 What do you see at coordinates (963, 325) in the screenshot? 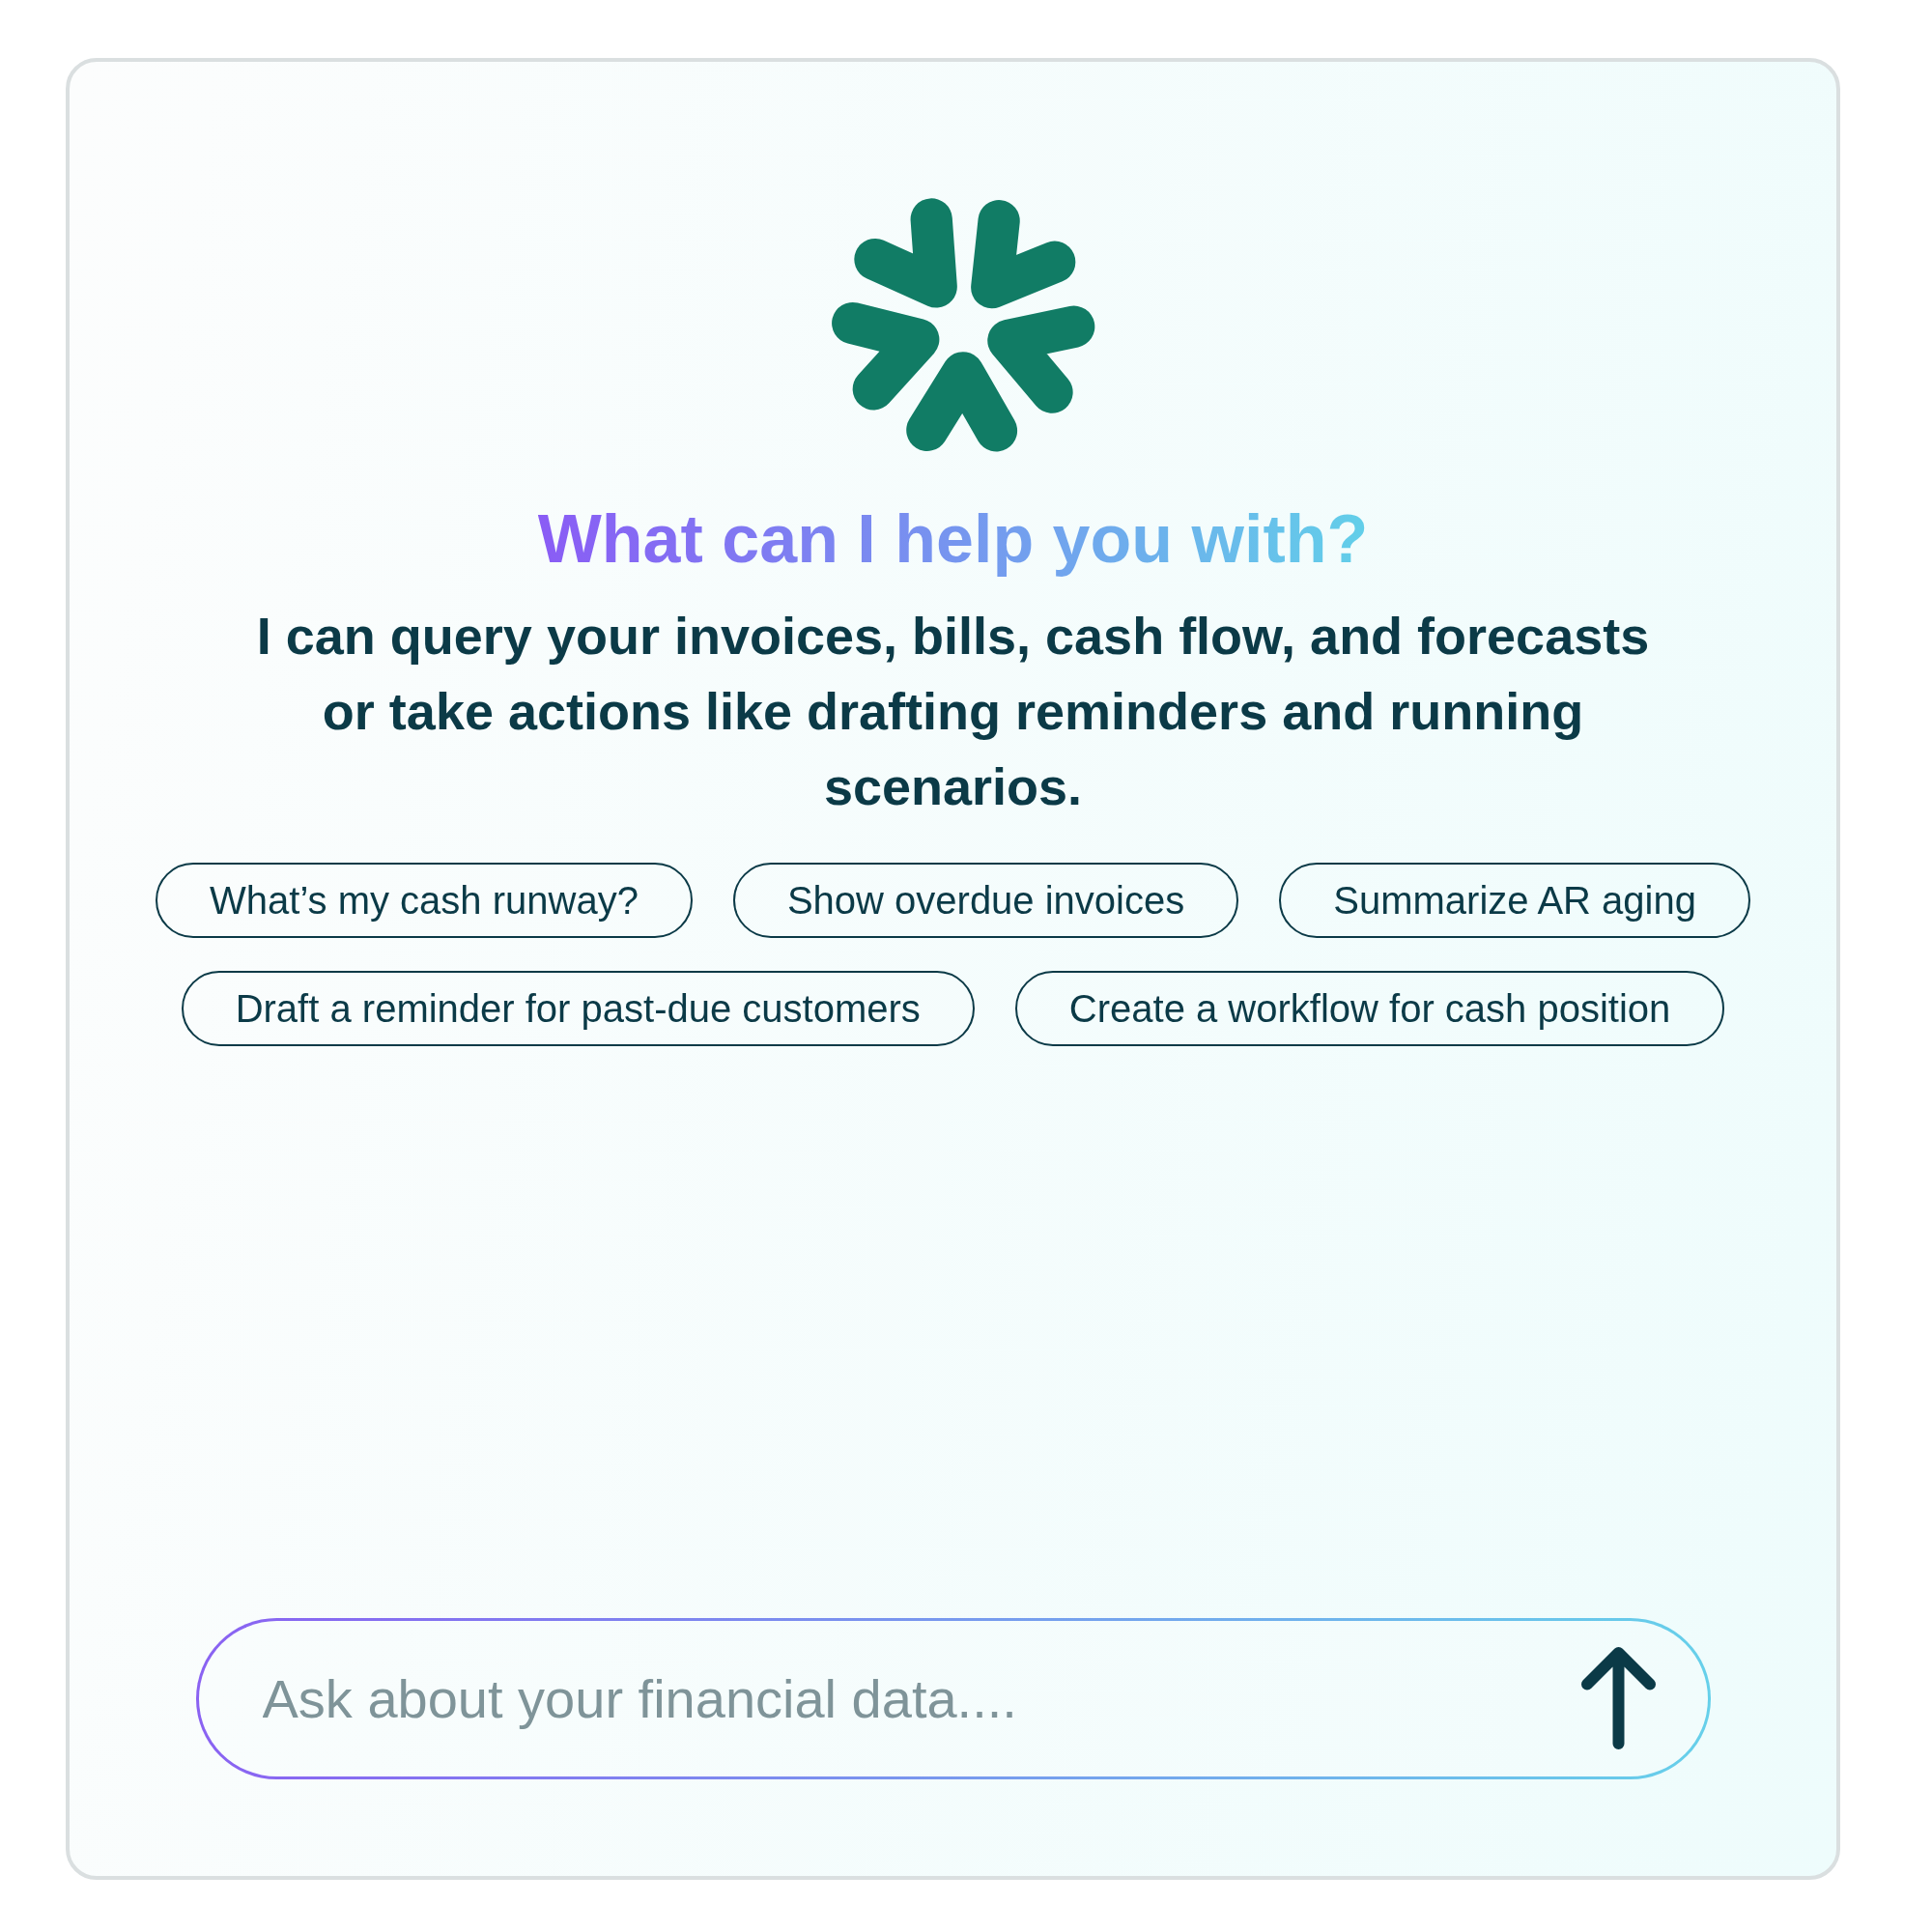
I see `logo-icon` at bounding box center [963, 325].